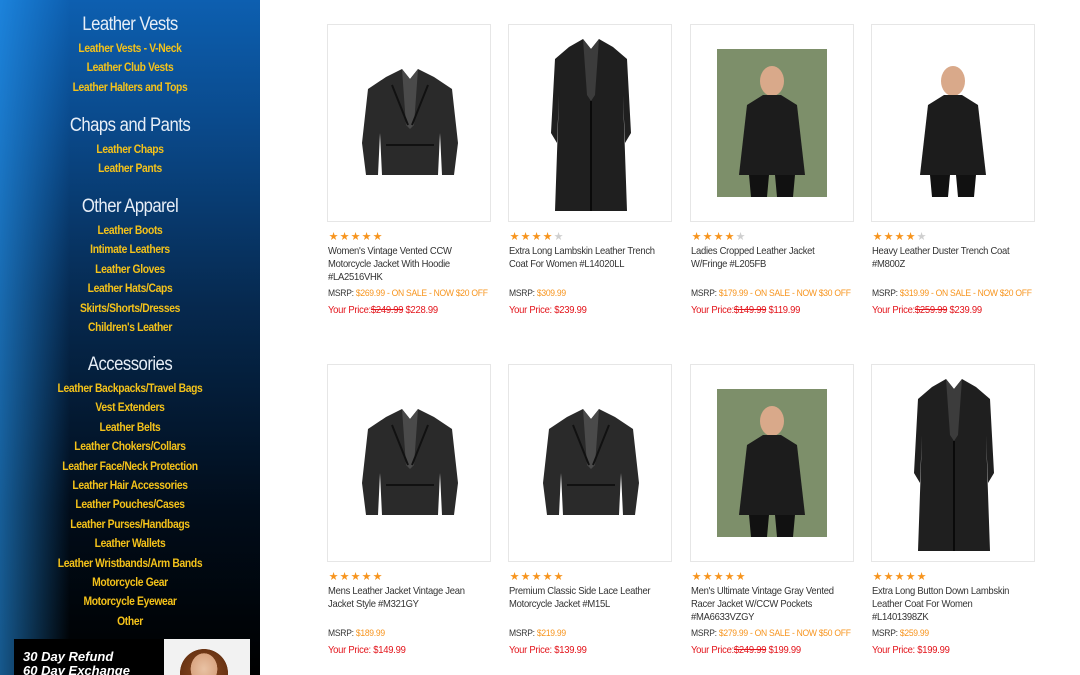 This screenshot has width=1080, height=675. What do you see at coordinates (130, 230) in the screenshot?
I see `sidebar-link: Leather Boots` at bounding box center [130, 230].